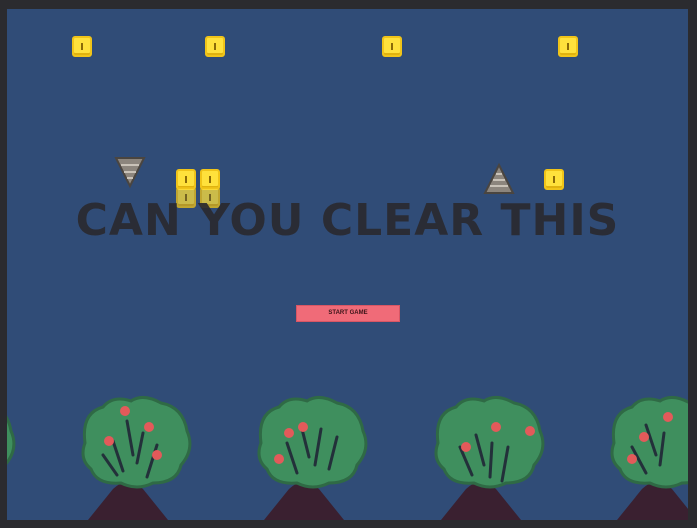 This screenshot has height=528, width=697. I want to click on spike-down-icon, so click(130, 173).